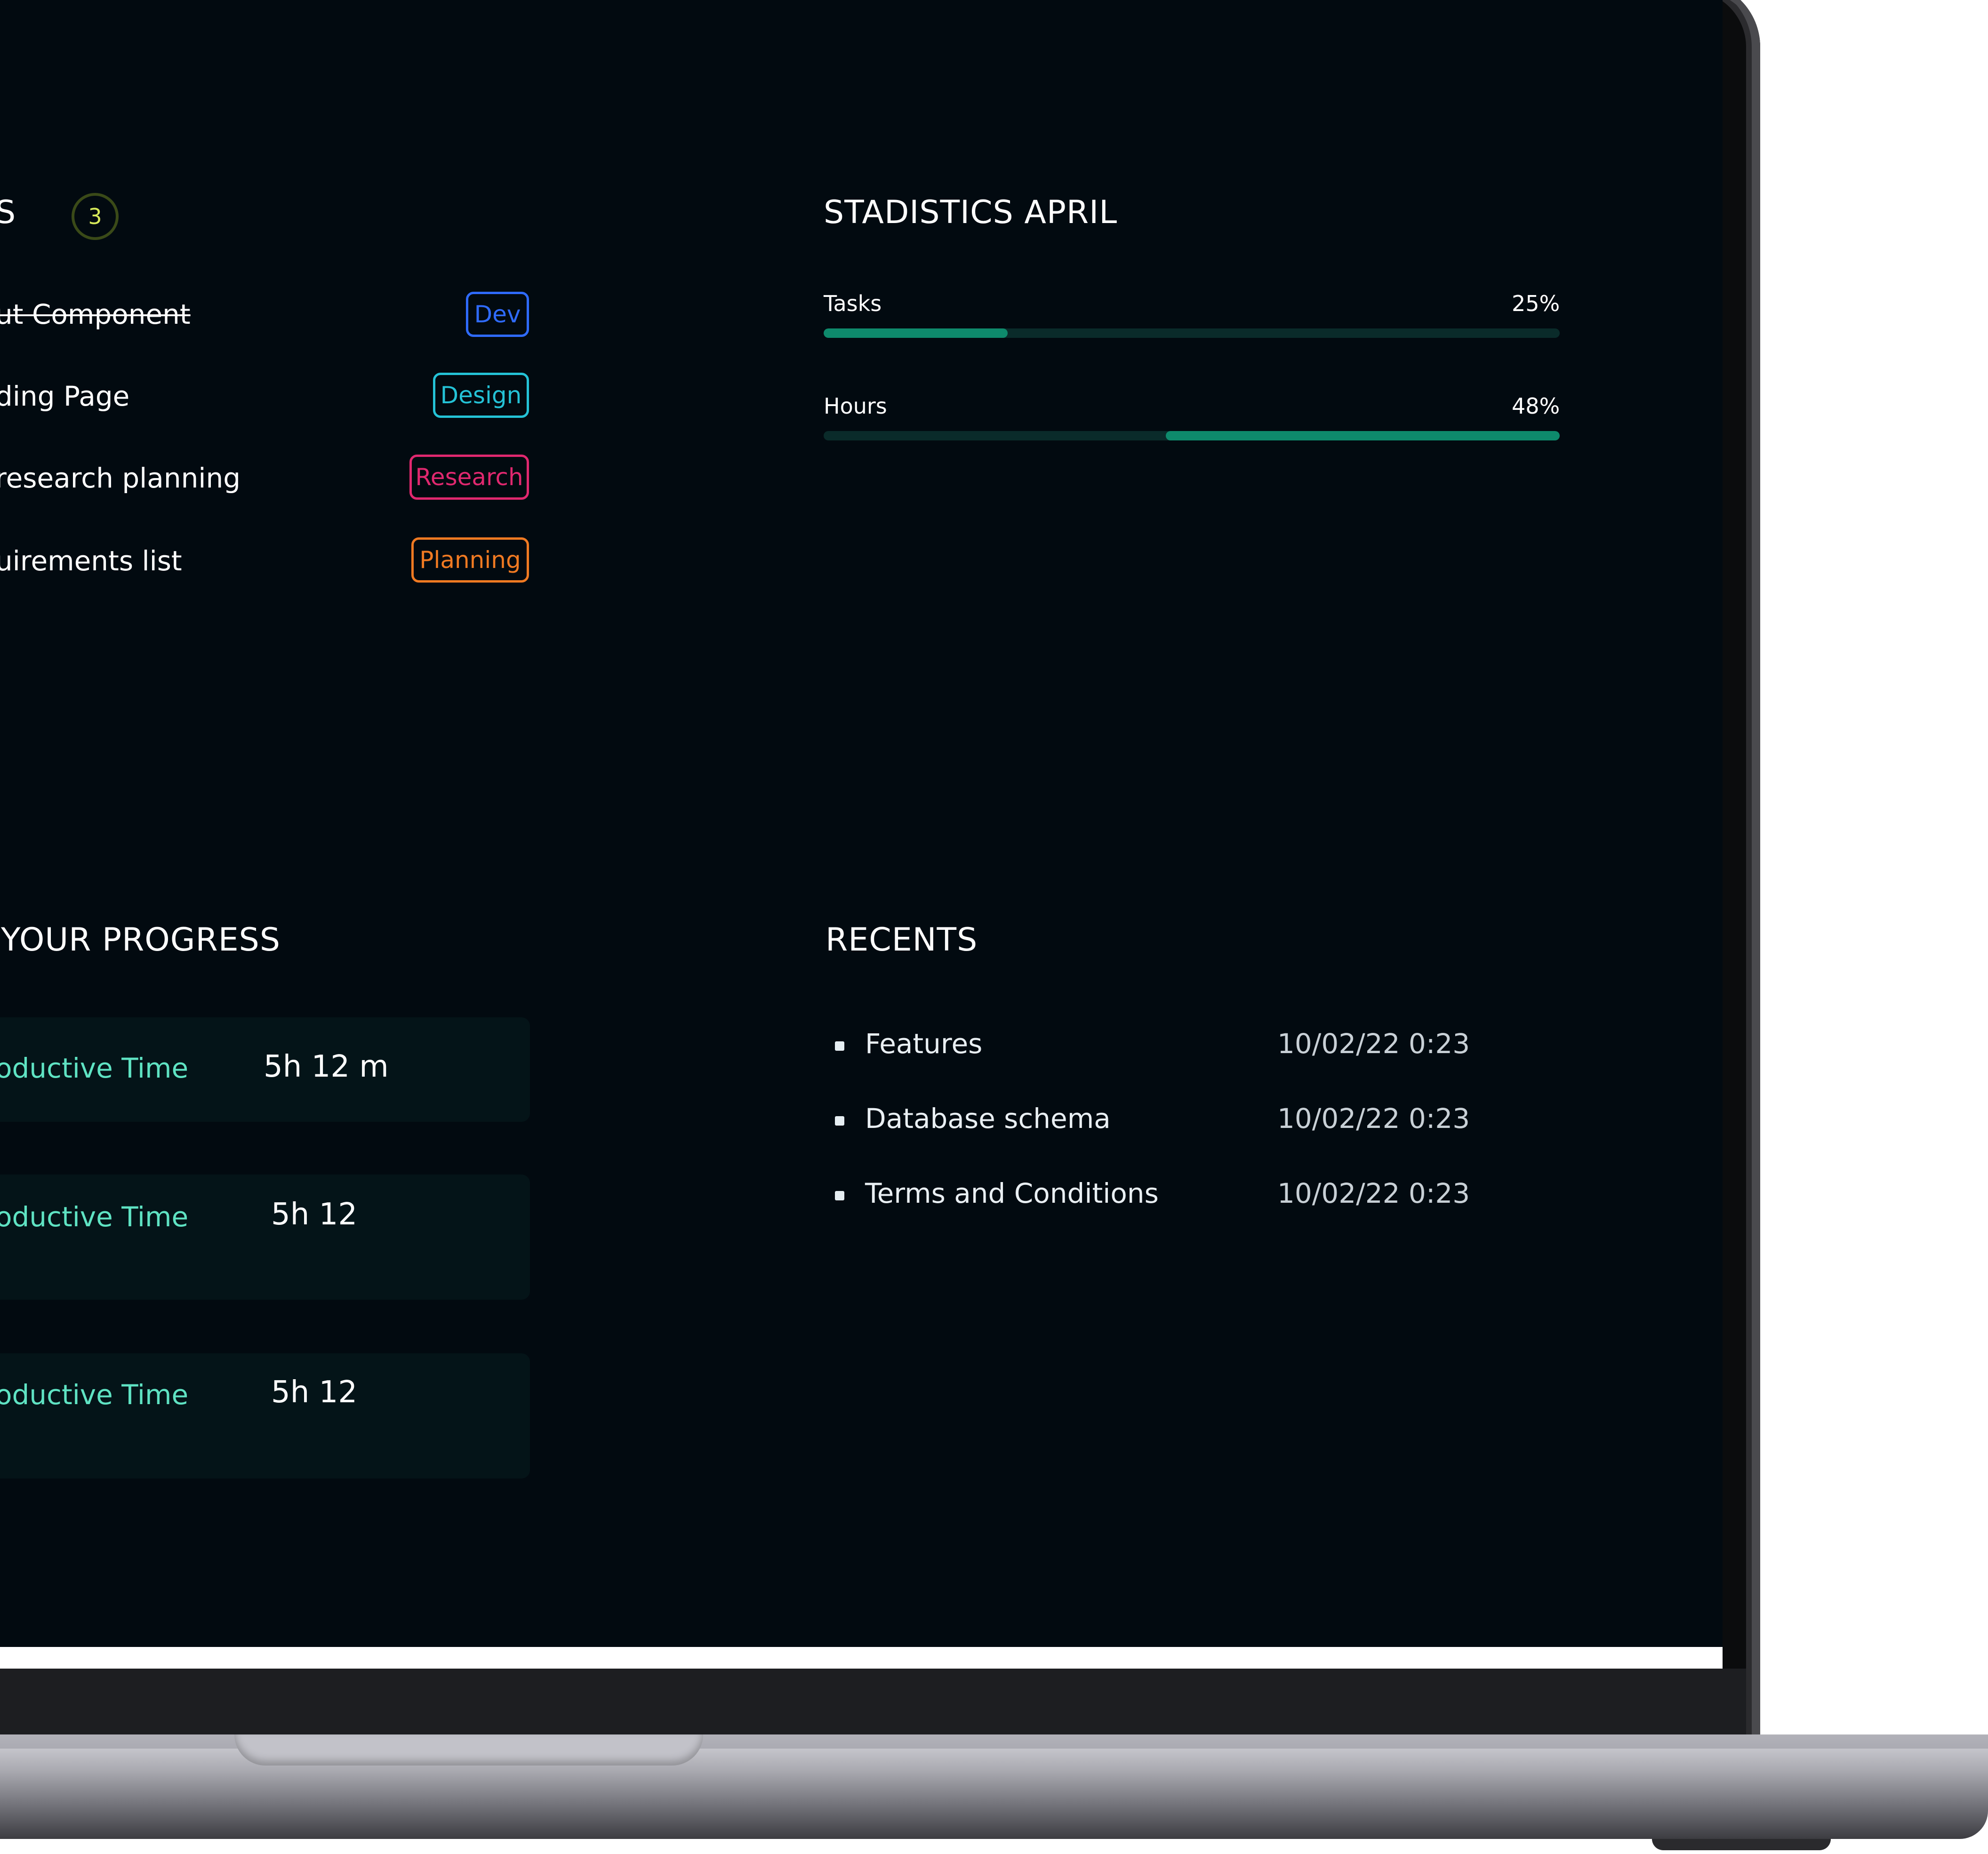 The height and width of the screenshot is (1854, 1988). What do you see at coordinates (314, 1392) in the screenshot?
I see `progress-card-3-value: 5h 12` at bounding box center [314, 1392].